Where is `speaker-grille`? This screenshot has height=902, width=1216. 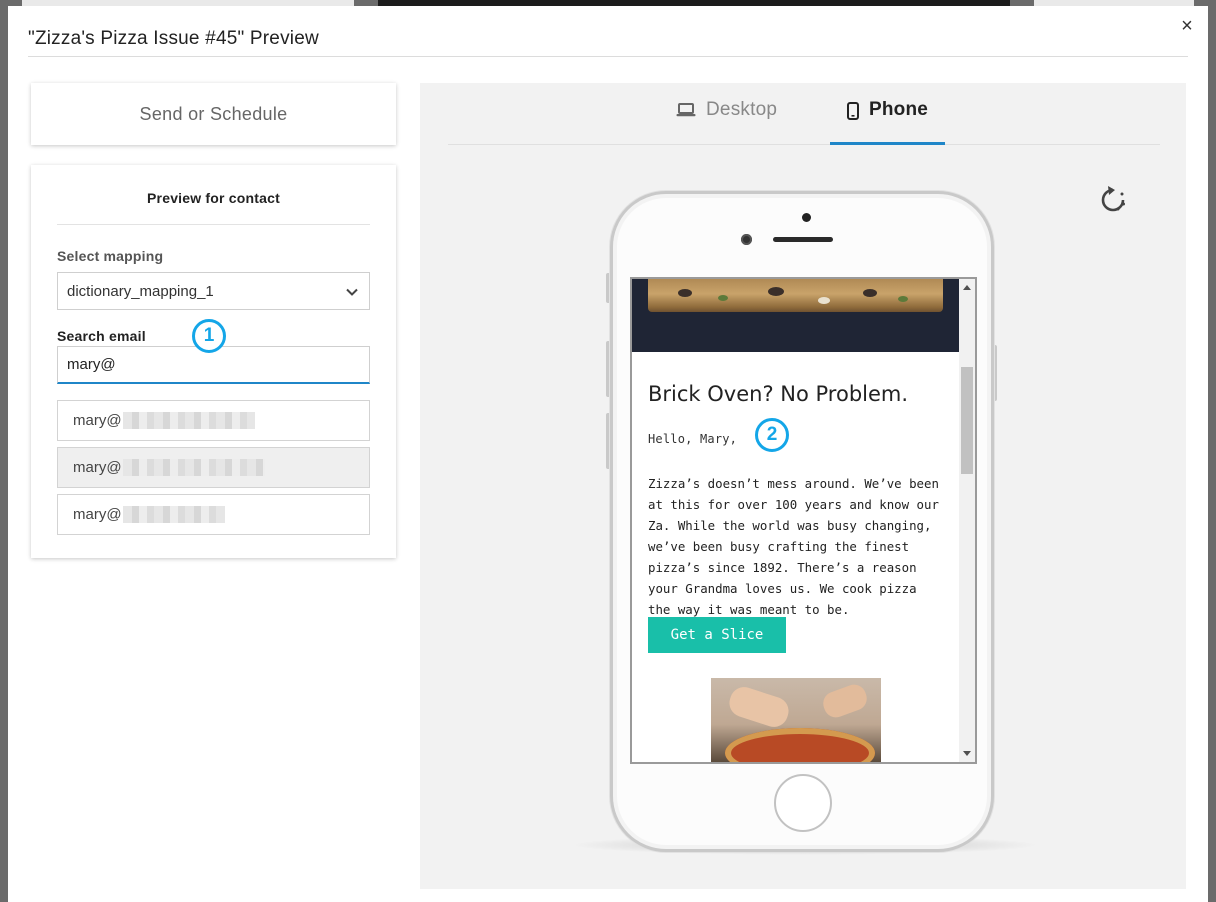
speaker-grille is located at coordinates (803, 239).